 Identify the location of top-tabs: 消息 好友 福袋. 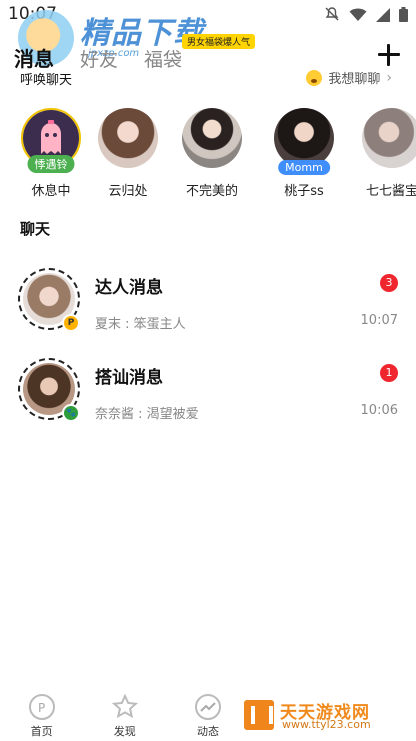
(111, 57).